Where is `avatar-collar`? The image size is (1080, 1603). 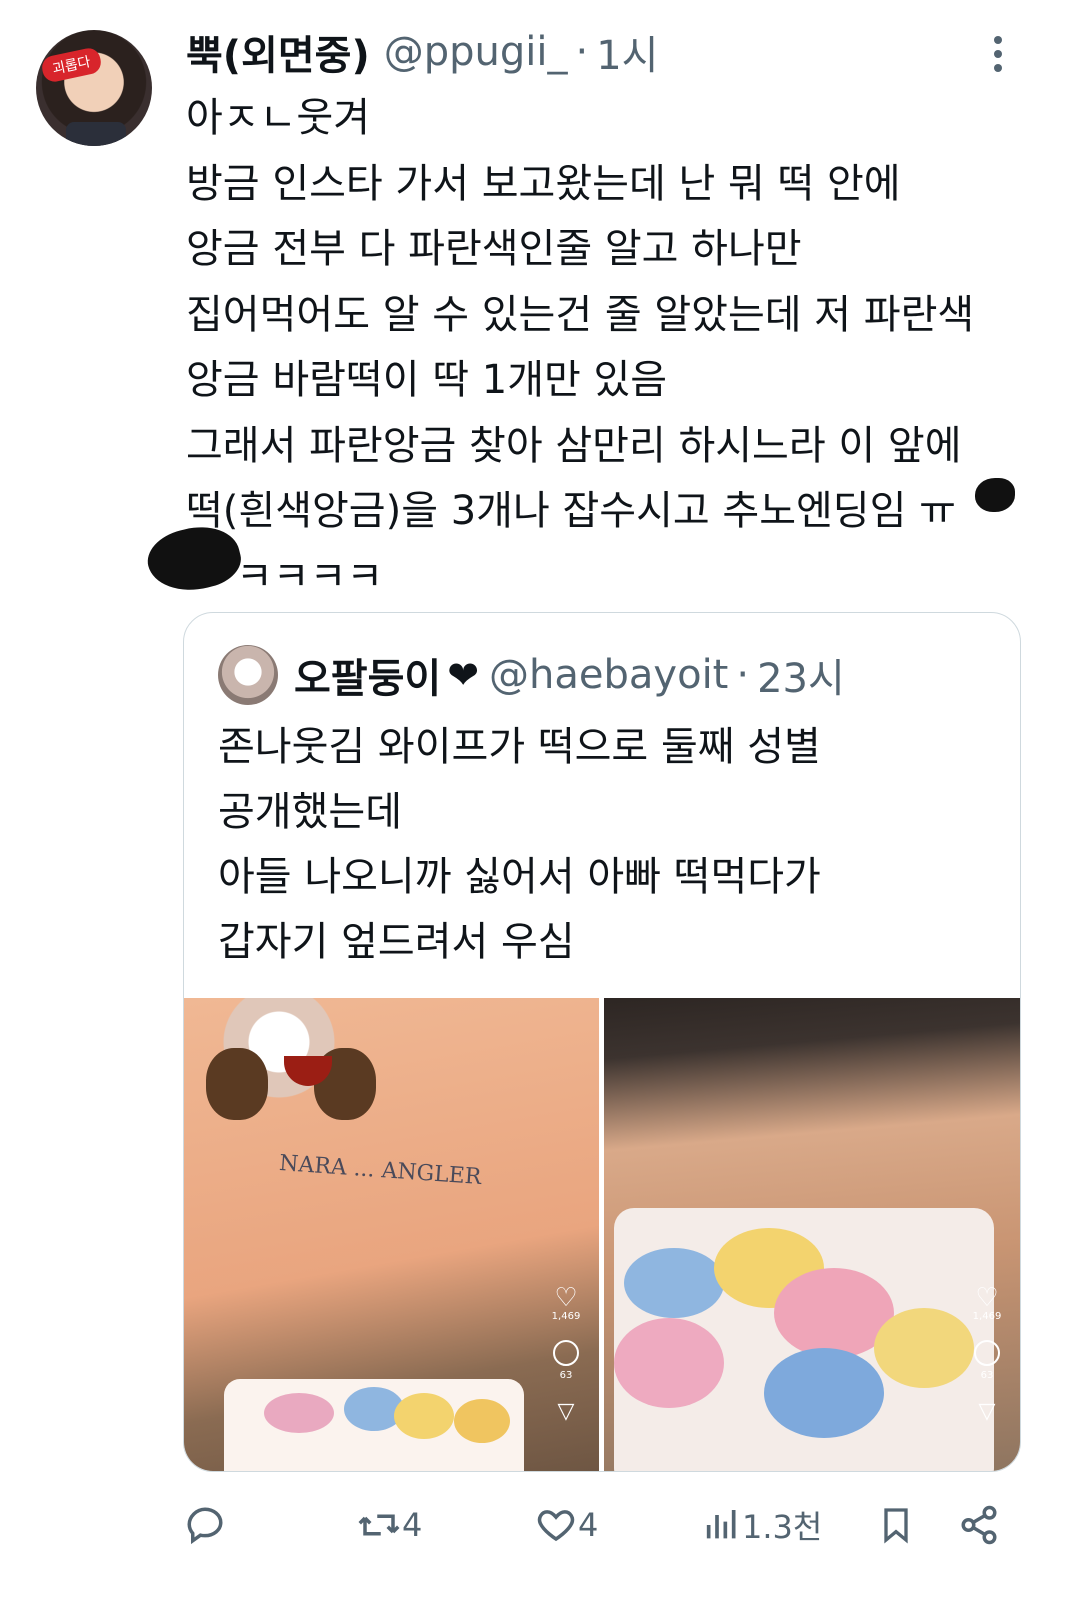
avatar-collar is located at coordinates (96, 134).